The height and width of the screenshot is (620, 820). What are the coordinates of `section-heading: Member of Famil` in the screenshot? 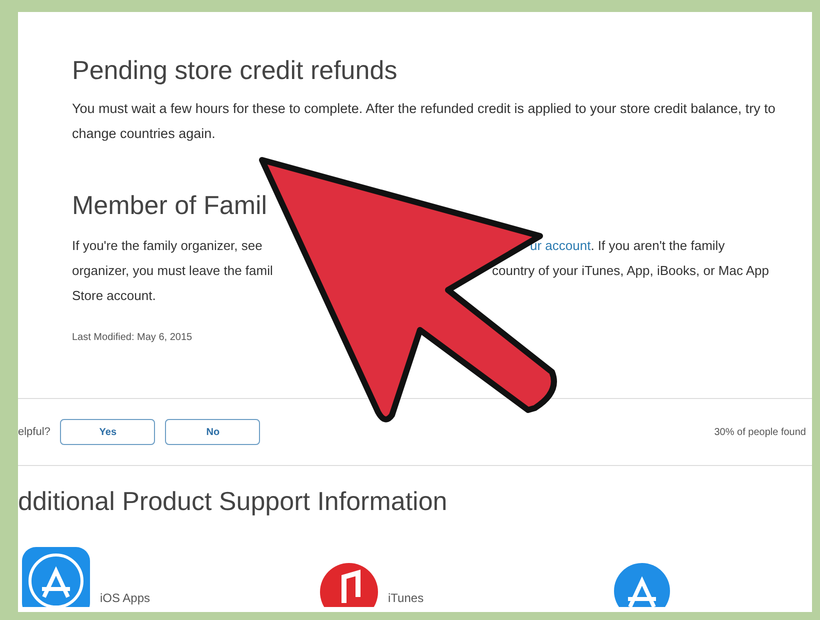 It's located at (170, 205).